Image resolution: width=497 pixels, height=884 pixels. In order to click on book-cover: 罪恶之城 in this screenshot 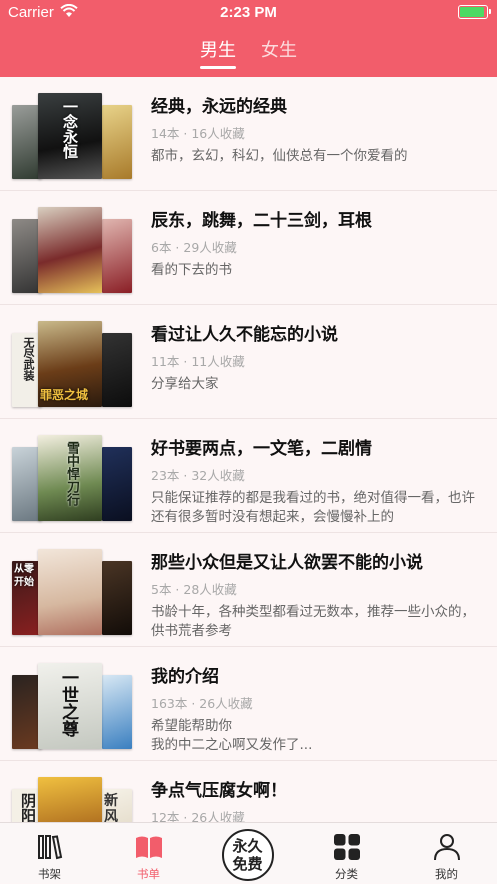, I will do `click(70, 364)`.